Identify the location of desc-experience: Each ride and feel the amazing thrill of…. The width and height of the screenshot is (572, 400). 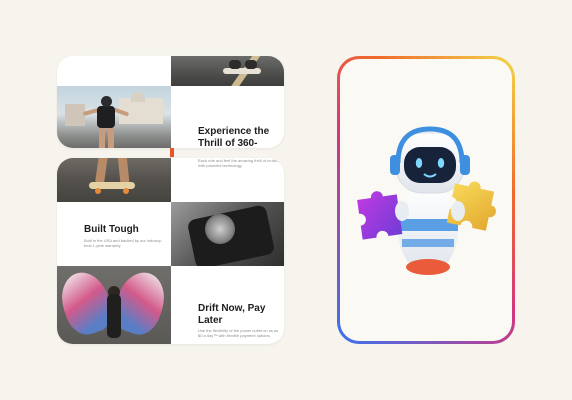
(239, 163).